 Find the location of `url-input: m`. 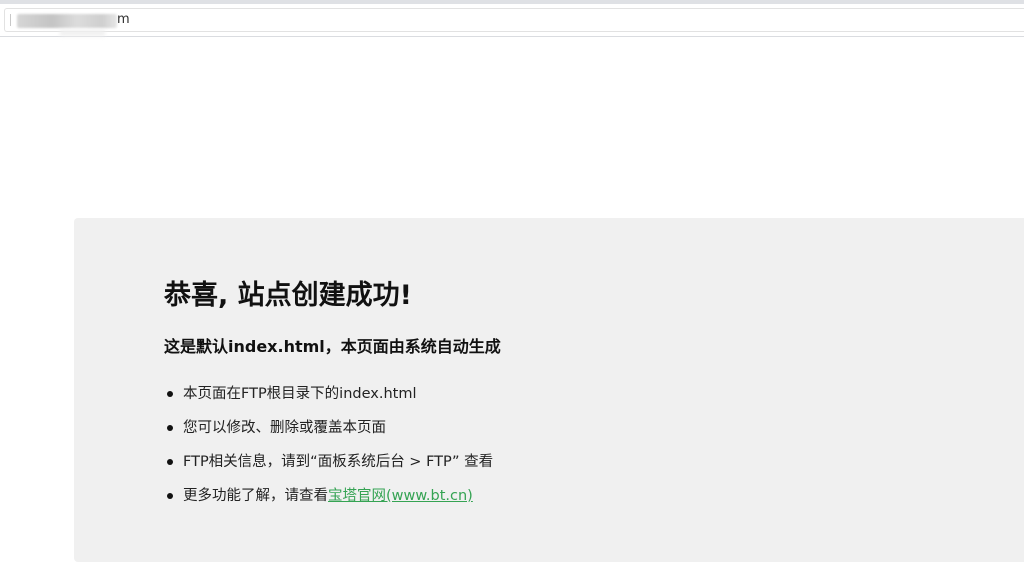

url-input: m is located at coordinates (514, 20).